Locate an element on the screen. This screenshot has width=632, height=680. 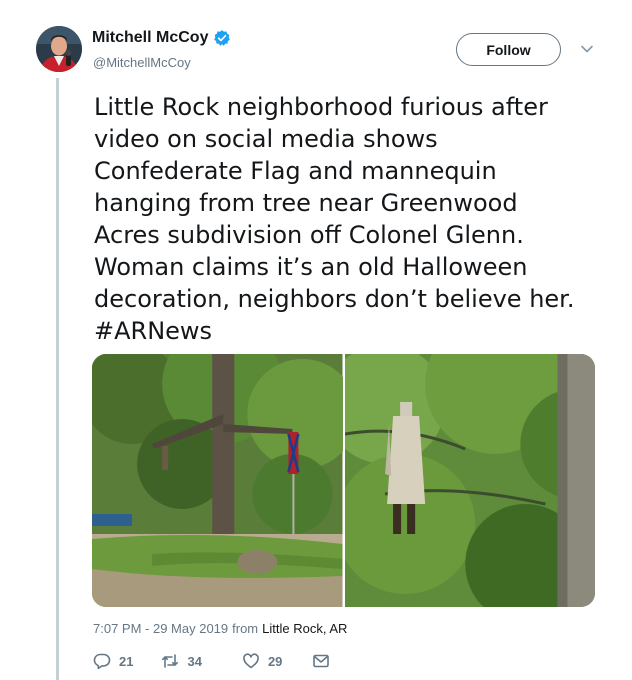
direct-message-button is located at coordinates (321, 661).